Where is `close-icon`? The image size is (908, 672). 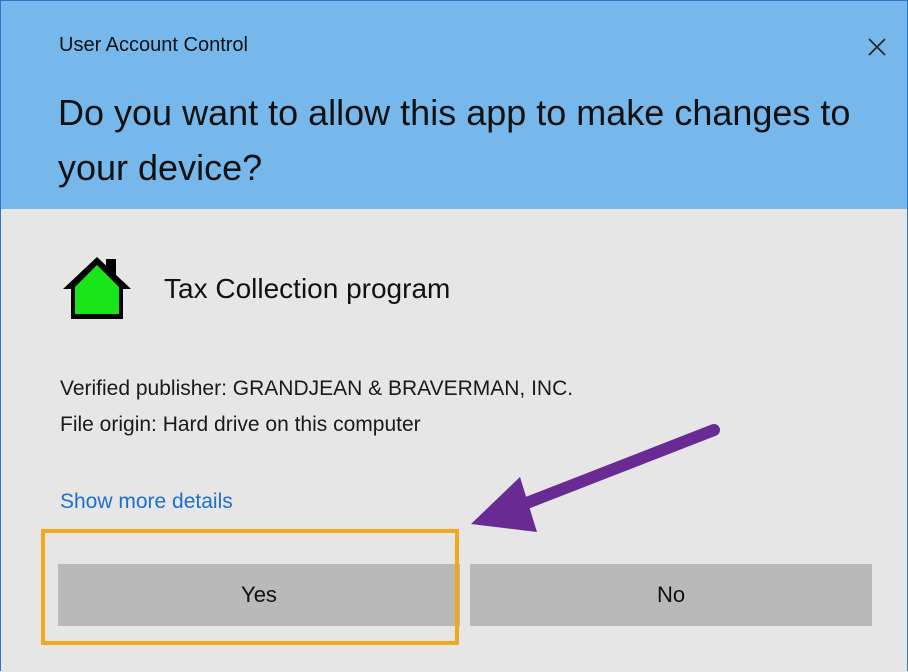
close-icon is located at coordinates (877, 47).